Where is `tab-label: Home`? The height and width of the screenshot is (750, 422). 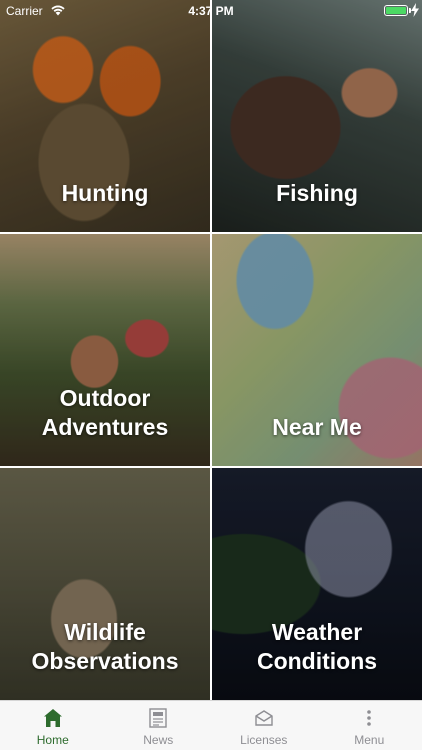
tab-label: Home is located at coordinates (52, 740).